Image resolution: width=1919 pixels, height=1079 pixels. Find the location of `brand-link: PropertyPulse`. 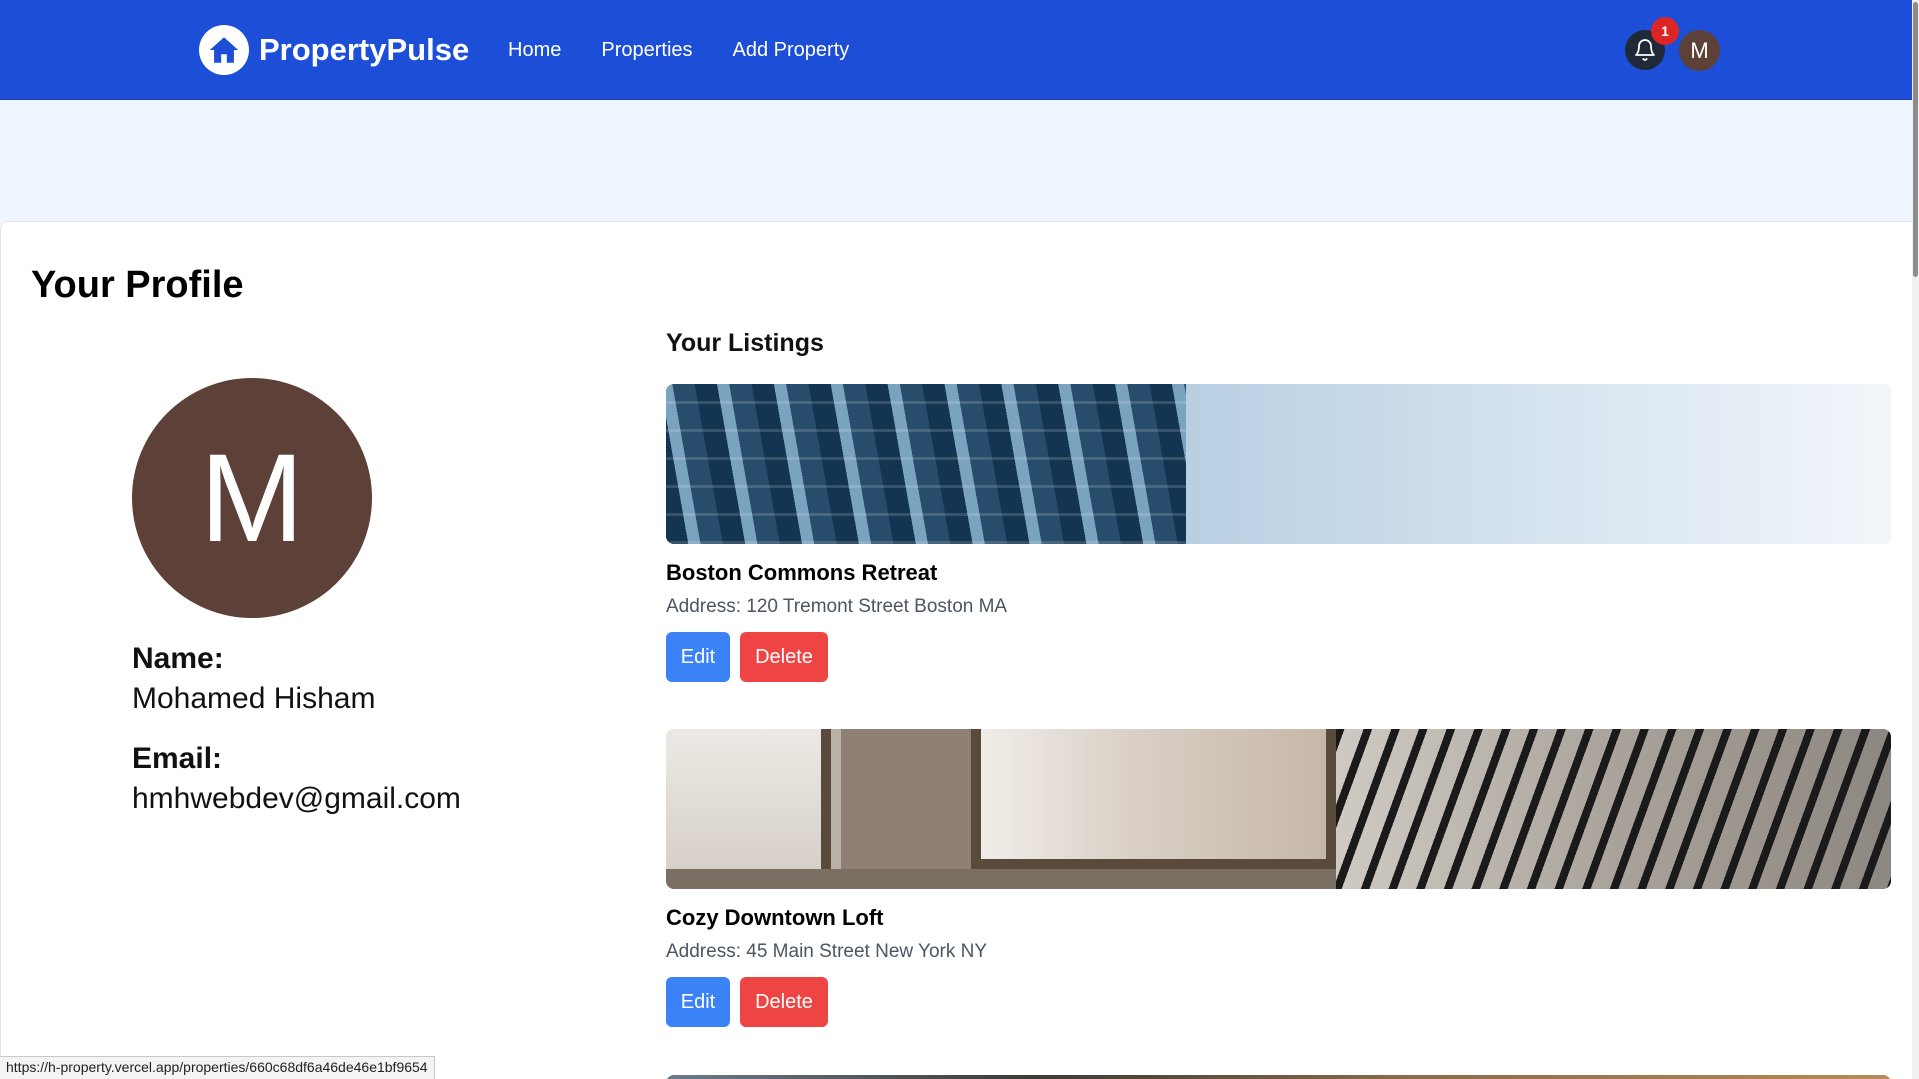

brand-link: PropertyPulse is located at coordinates (334, 50).